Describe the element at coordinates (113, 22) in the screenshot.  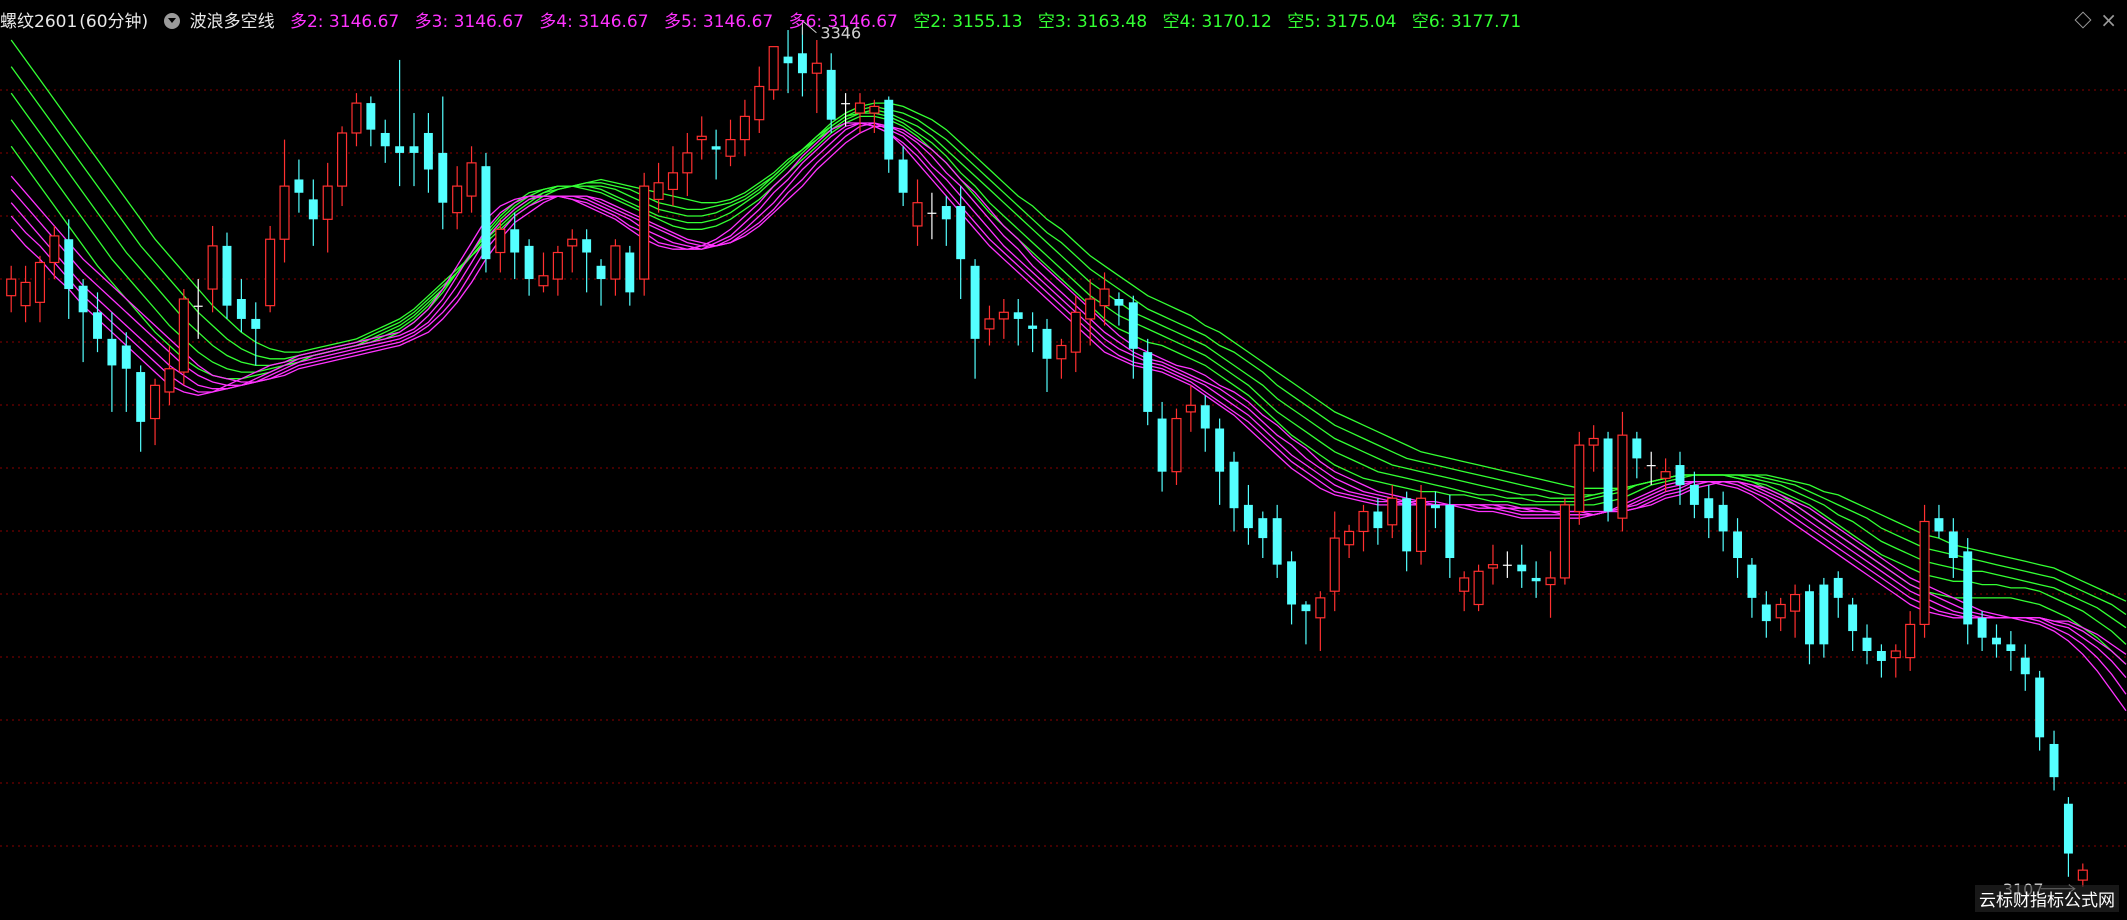
I see `period-label: (60分钟)` at that location.